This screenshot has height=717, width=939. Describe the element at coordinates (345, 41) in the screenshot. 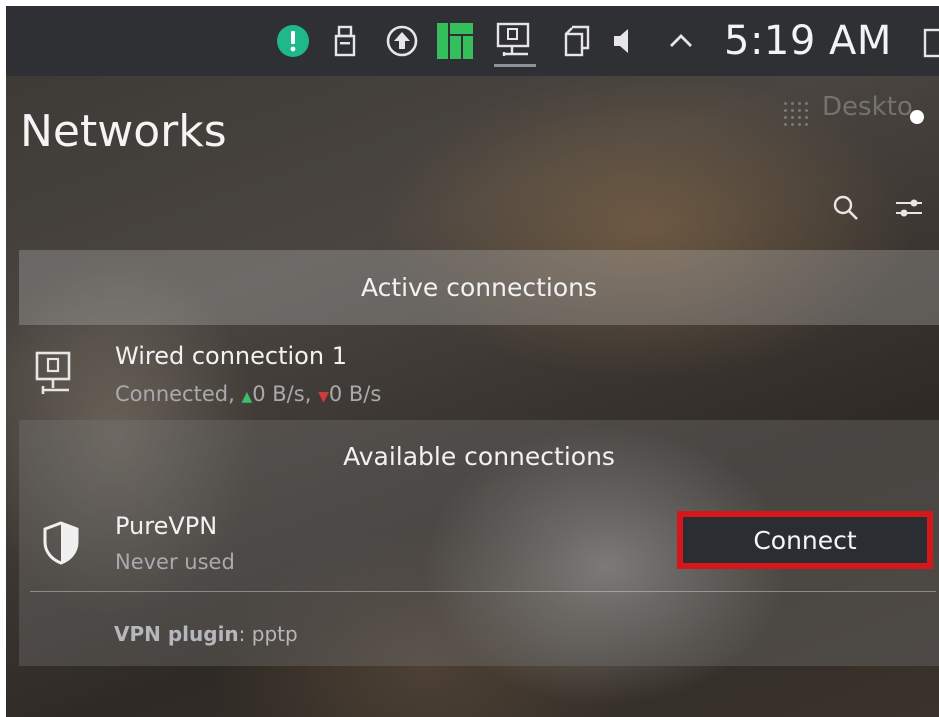

I see `usb-drive-icon` at that location.